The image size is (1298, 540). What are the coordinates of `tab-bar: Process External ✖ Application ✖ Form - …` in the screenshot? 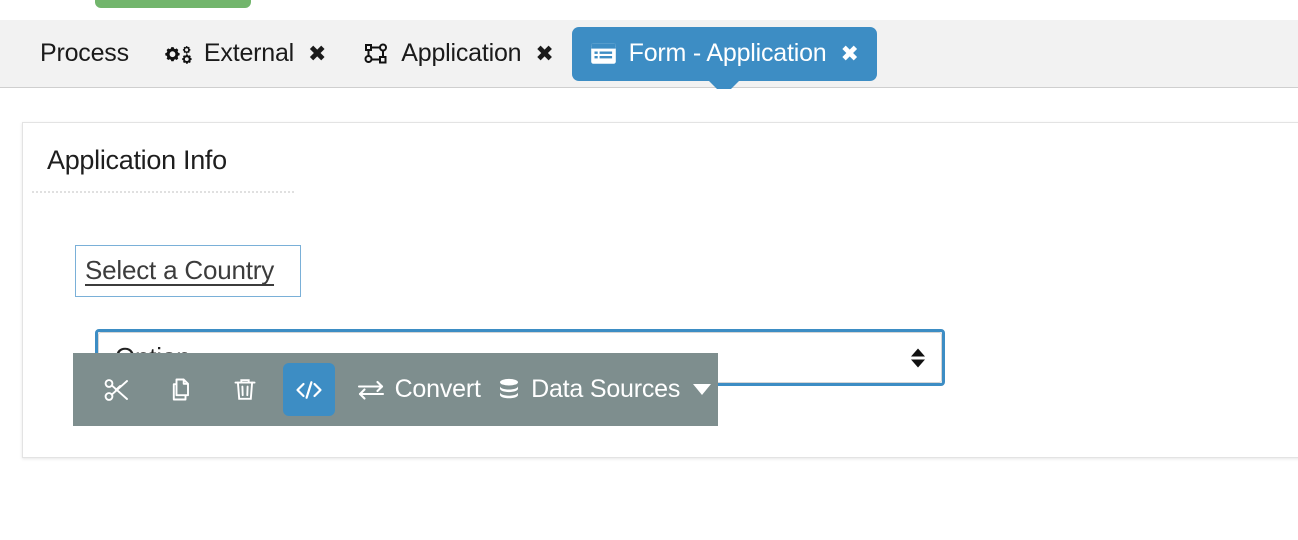 It's located at (649, 58).